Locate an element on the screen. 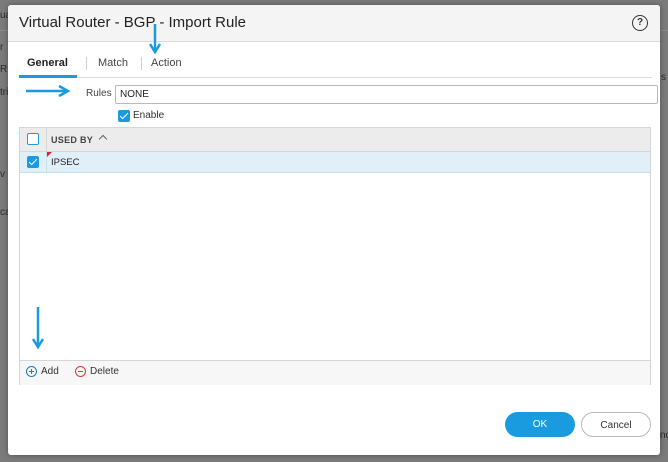 The image size is (668, 462). background-text: R is located at coordinates (4, 69).